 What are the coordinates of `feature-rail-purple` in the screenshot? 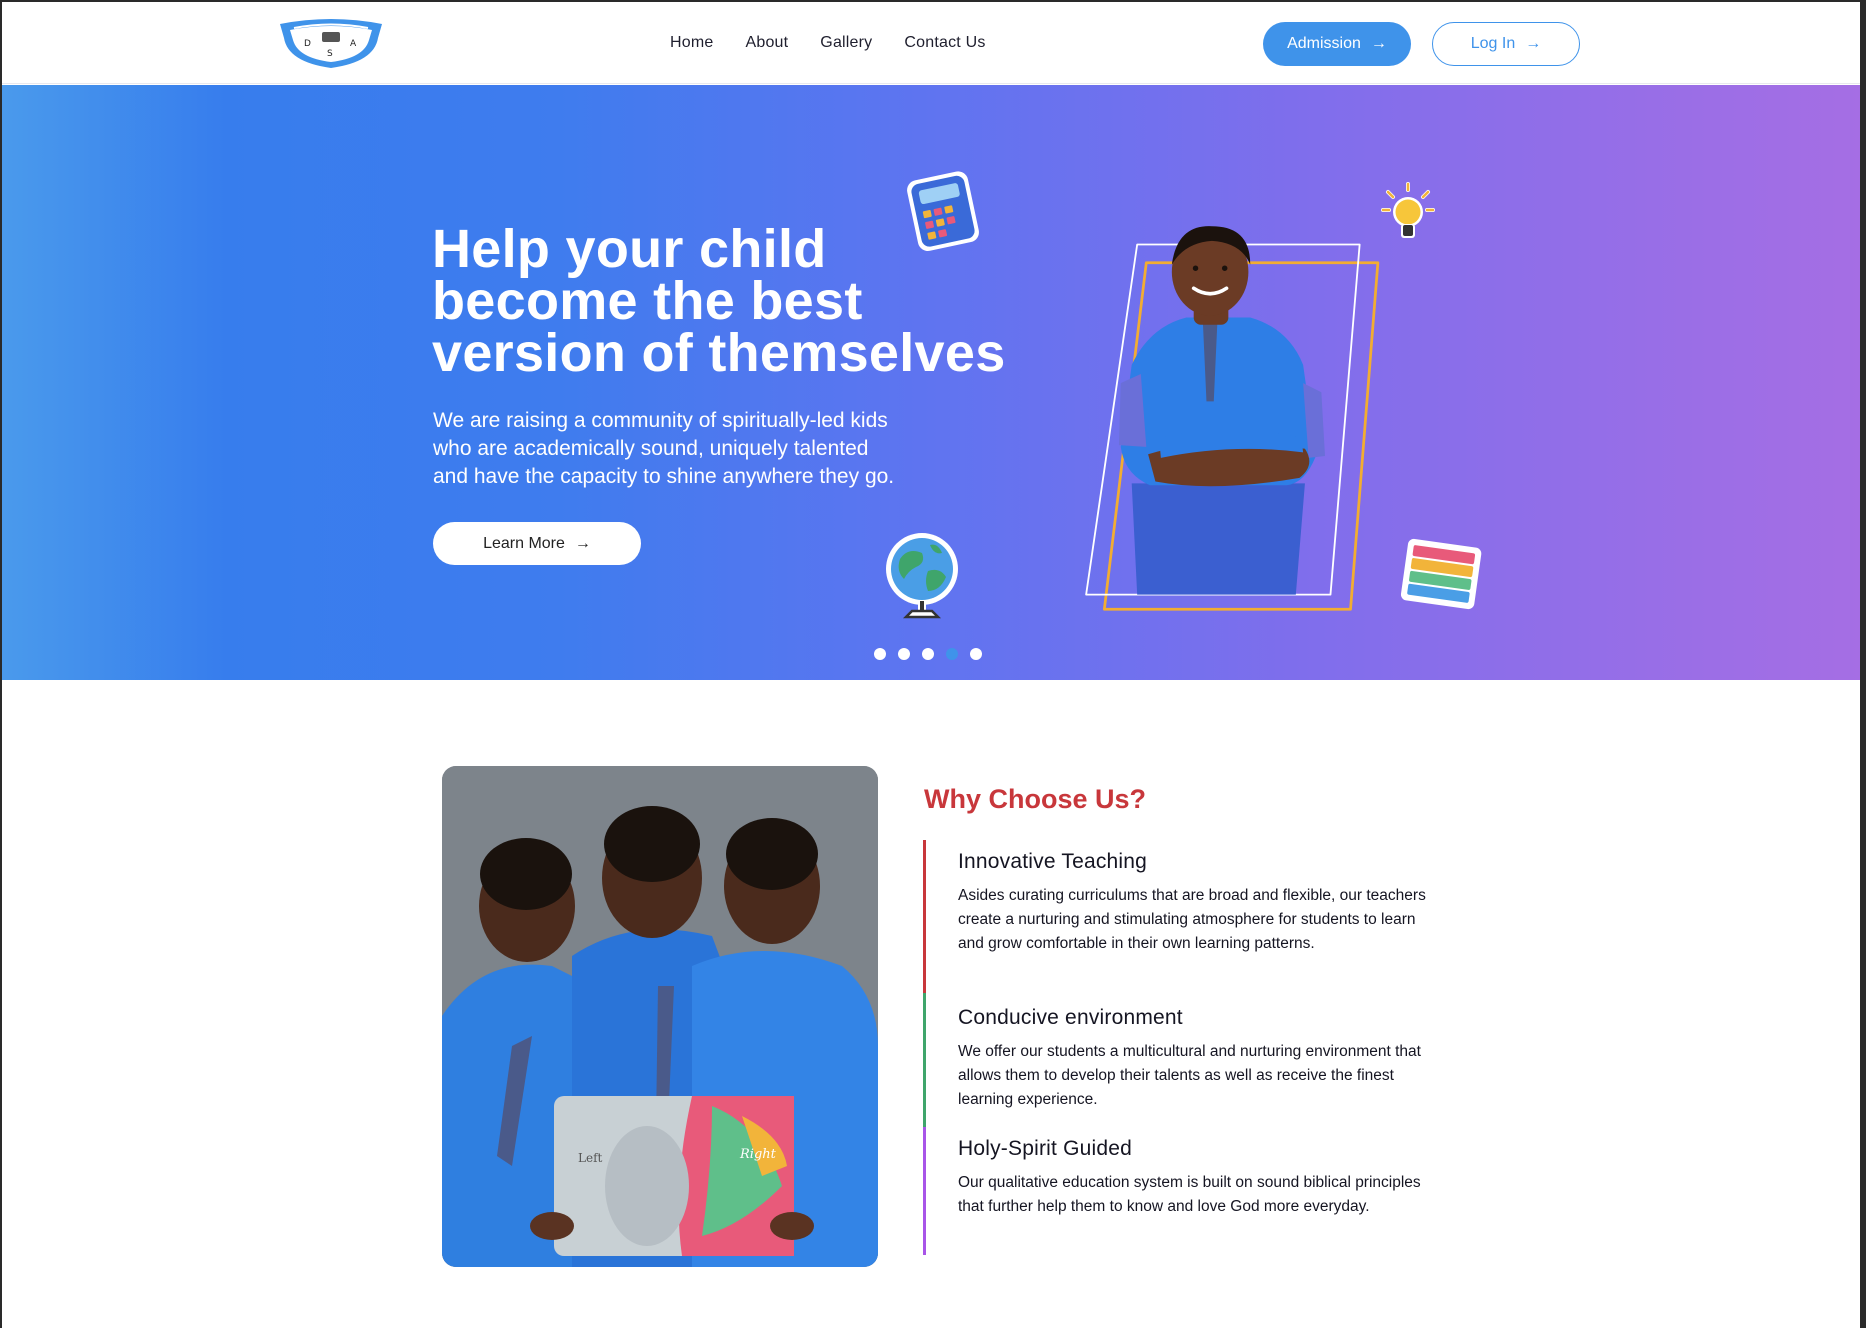 It's located at (924, 1191).